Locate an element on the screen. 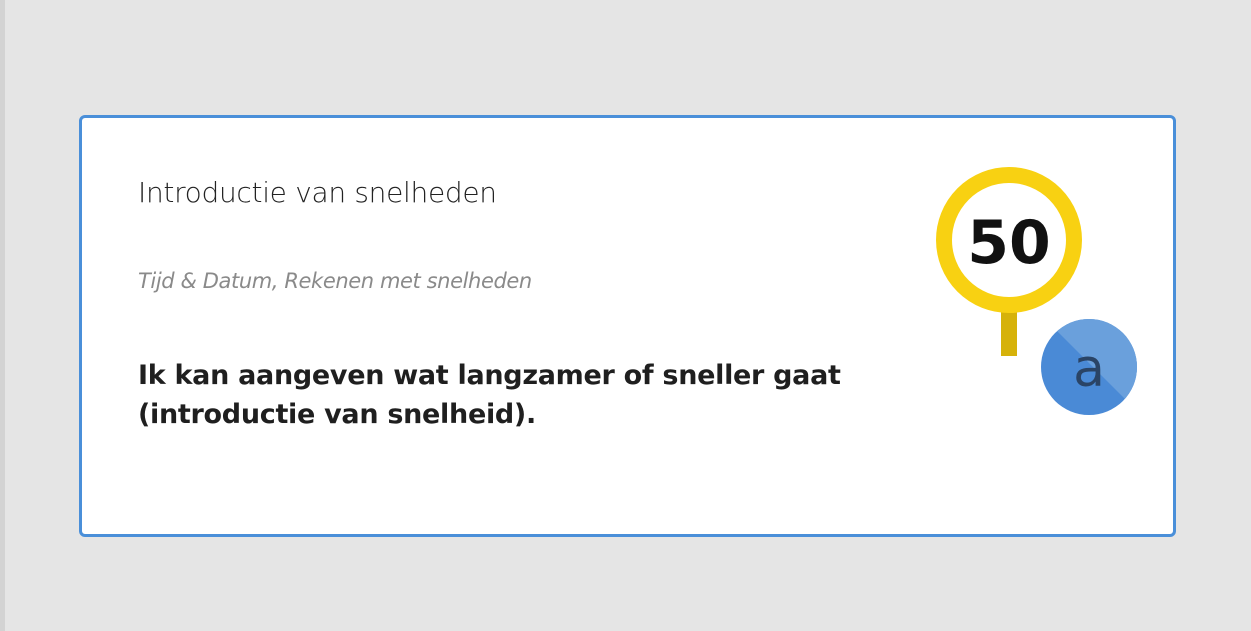 Image resolution: width=1251 pixels, height=631 pixels. lesson-tags: Tijd & Datum, Rekenen met snelheden is located at coordinates (335, 281).